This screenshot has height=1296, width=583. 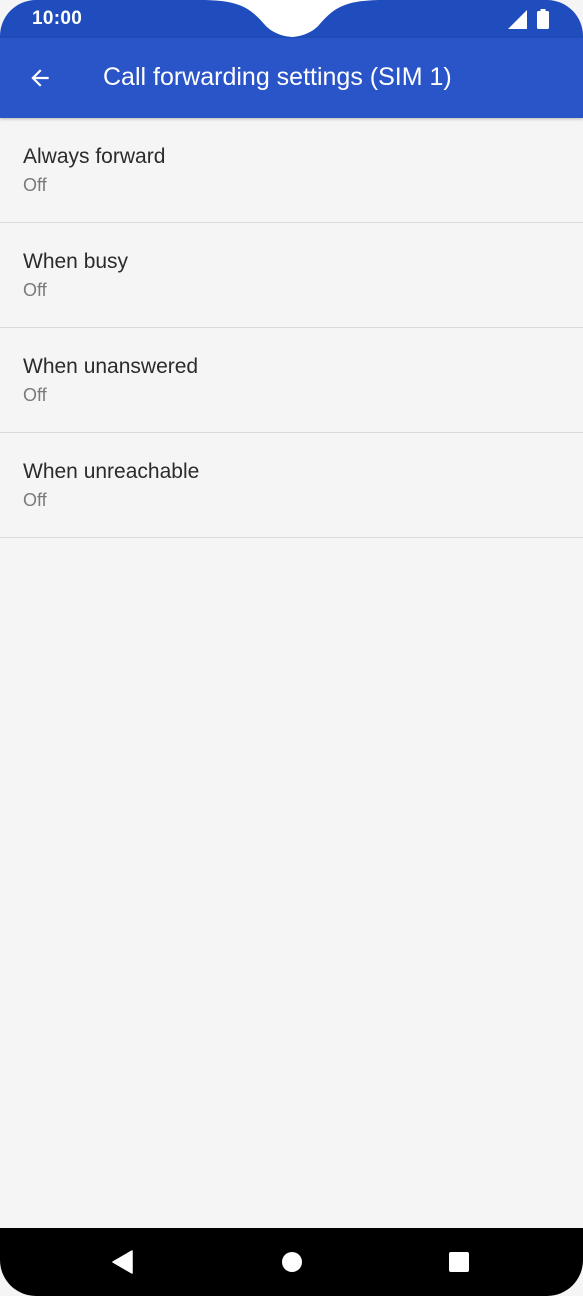 I want to click on notch-cutout, so click(x=292, y=18).